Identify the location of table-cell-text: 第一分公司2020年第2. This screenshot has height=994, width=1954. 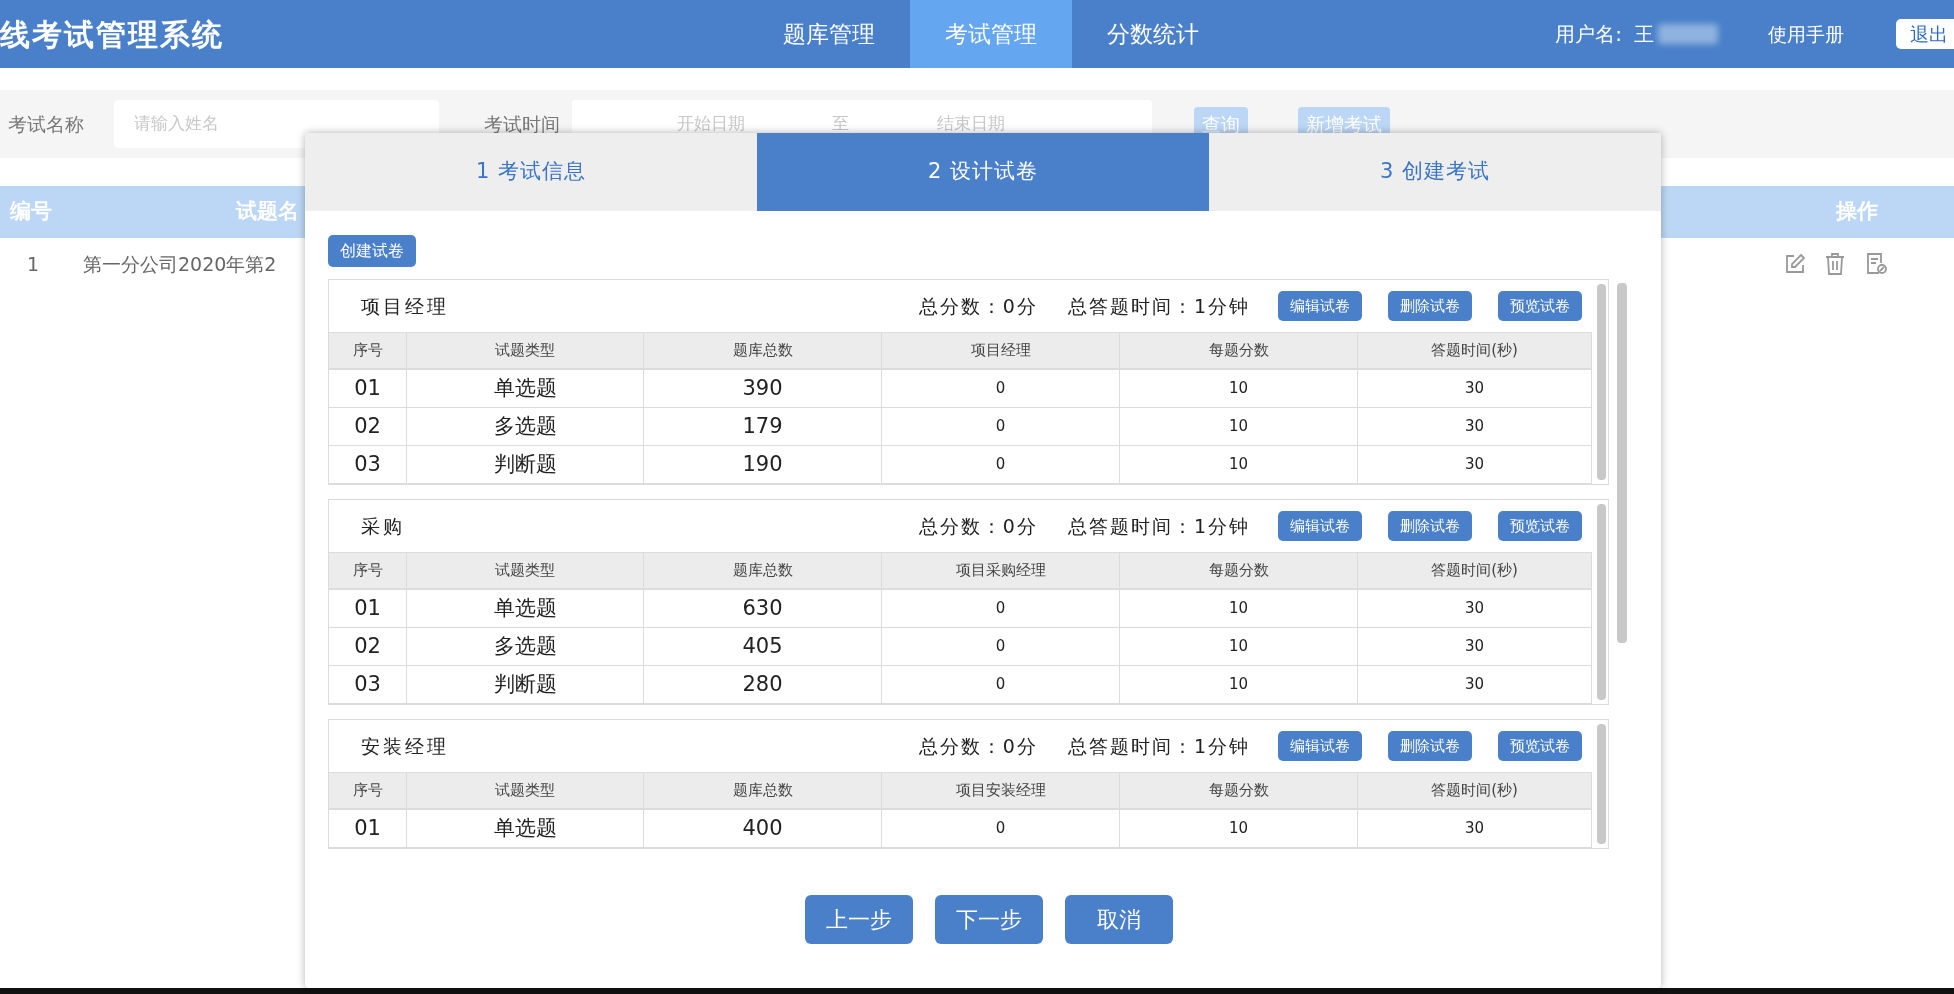
(180, 264).